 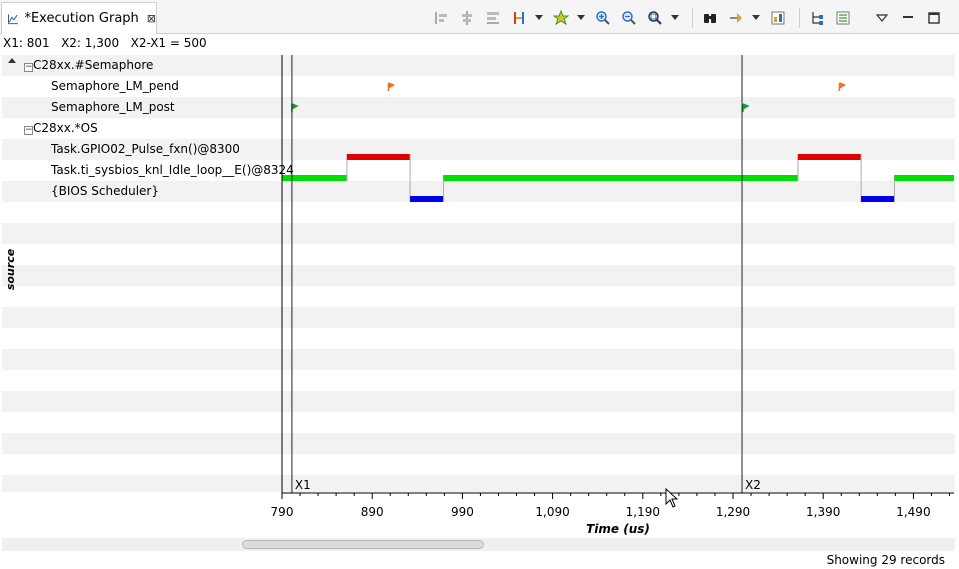 What do you see at coordinates (168, 43) in the screenshot?
I see `delta-readout: X2-X1 = 500` at bounding box center [168, 43].